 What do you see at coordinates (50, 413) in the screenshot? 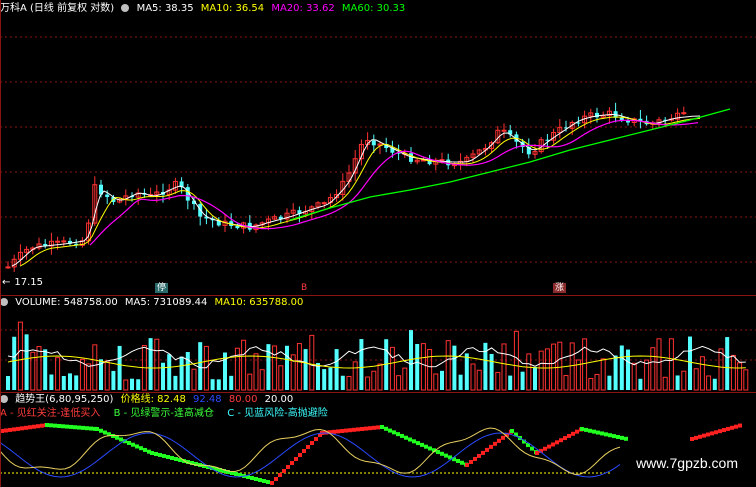
I see `legend-a: A - 见红关注-逢低买入` at bounding box center [50, 413].